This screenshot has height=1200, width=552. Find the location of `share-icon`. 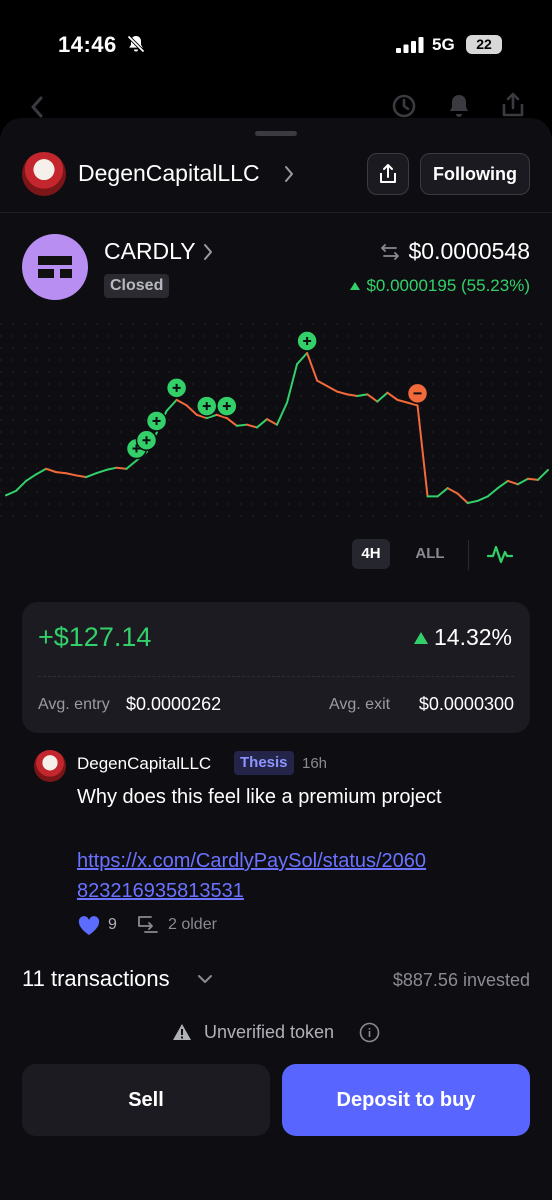

share-icon is located at coordinates (388, 173).